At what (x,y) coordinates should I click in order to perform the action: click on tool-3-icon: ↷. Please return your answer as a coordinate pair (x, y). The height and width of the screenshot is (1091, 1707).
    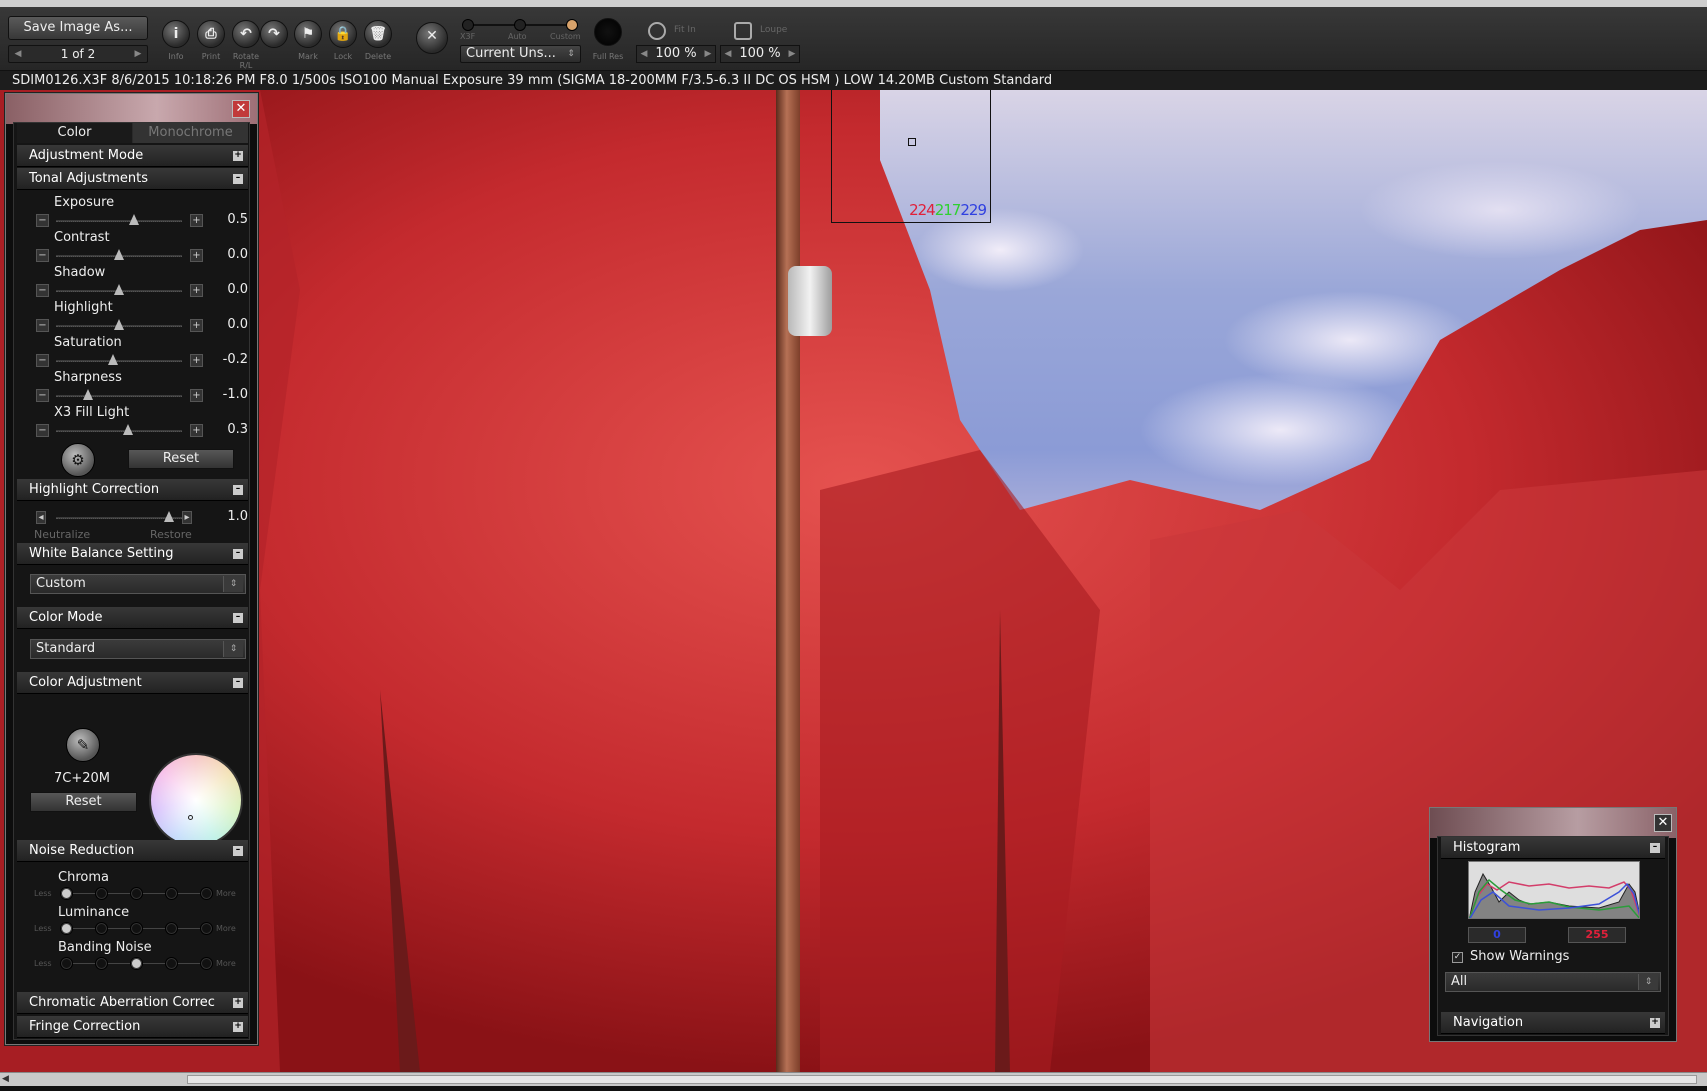
    Looking at the image, I should click on (274, 34).